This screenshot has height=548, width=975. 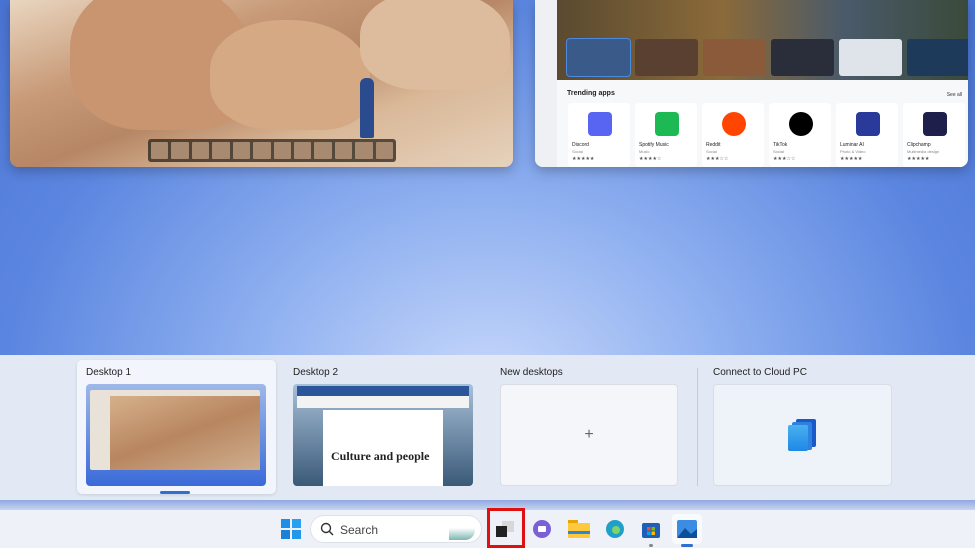 What do you see at coordinates (650, 159) in the screenshot?
I see `app-rating: ★★★★☆` at bounding box center [650, 159].